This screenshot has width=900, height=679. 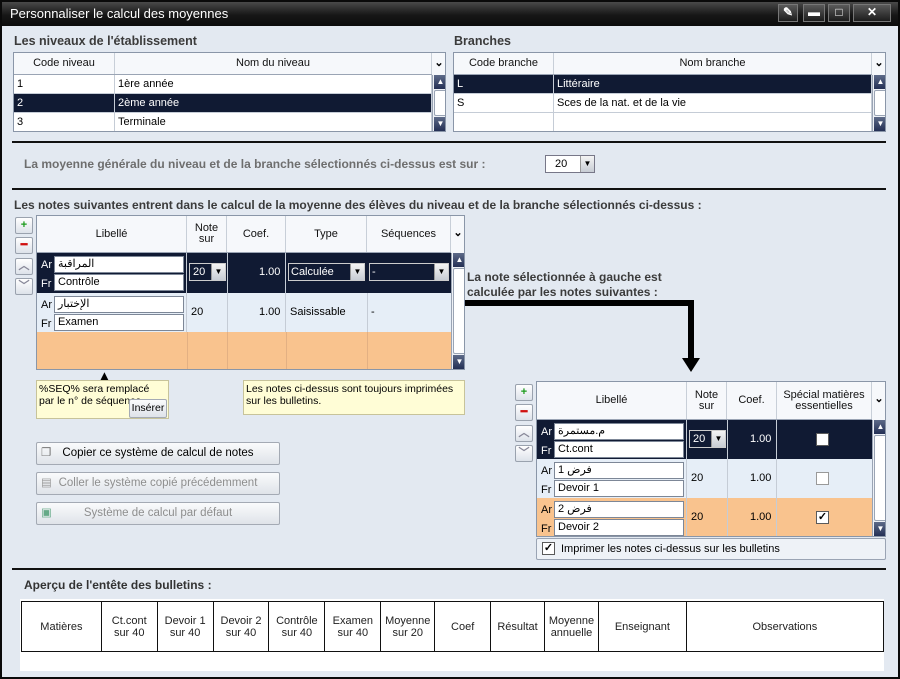 What do you see at coordinates (713, 63) in the screenshot?
I see `col-nom-branche: Nom branche` at bounding box center [713, 63].